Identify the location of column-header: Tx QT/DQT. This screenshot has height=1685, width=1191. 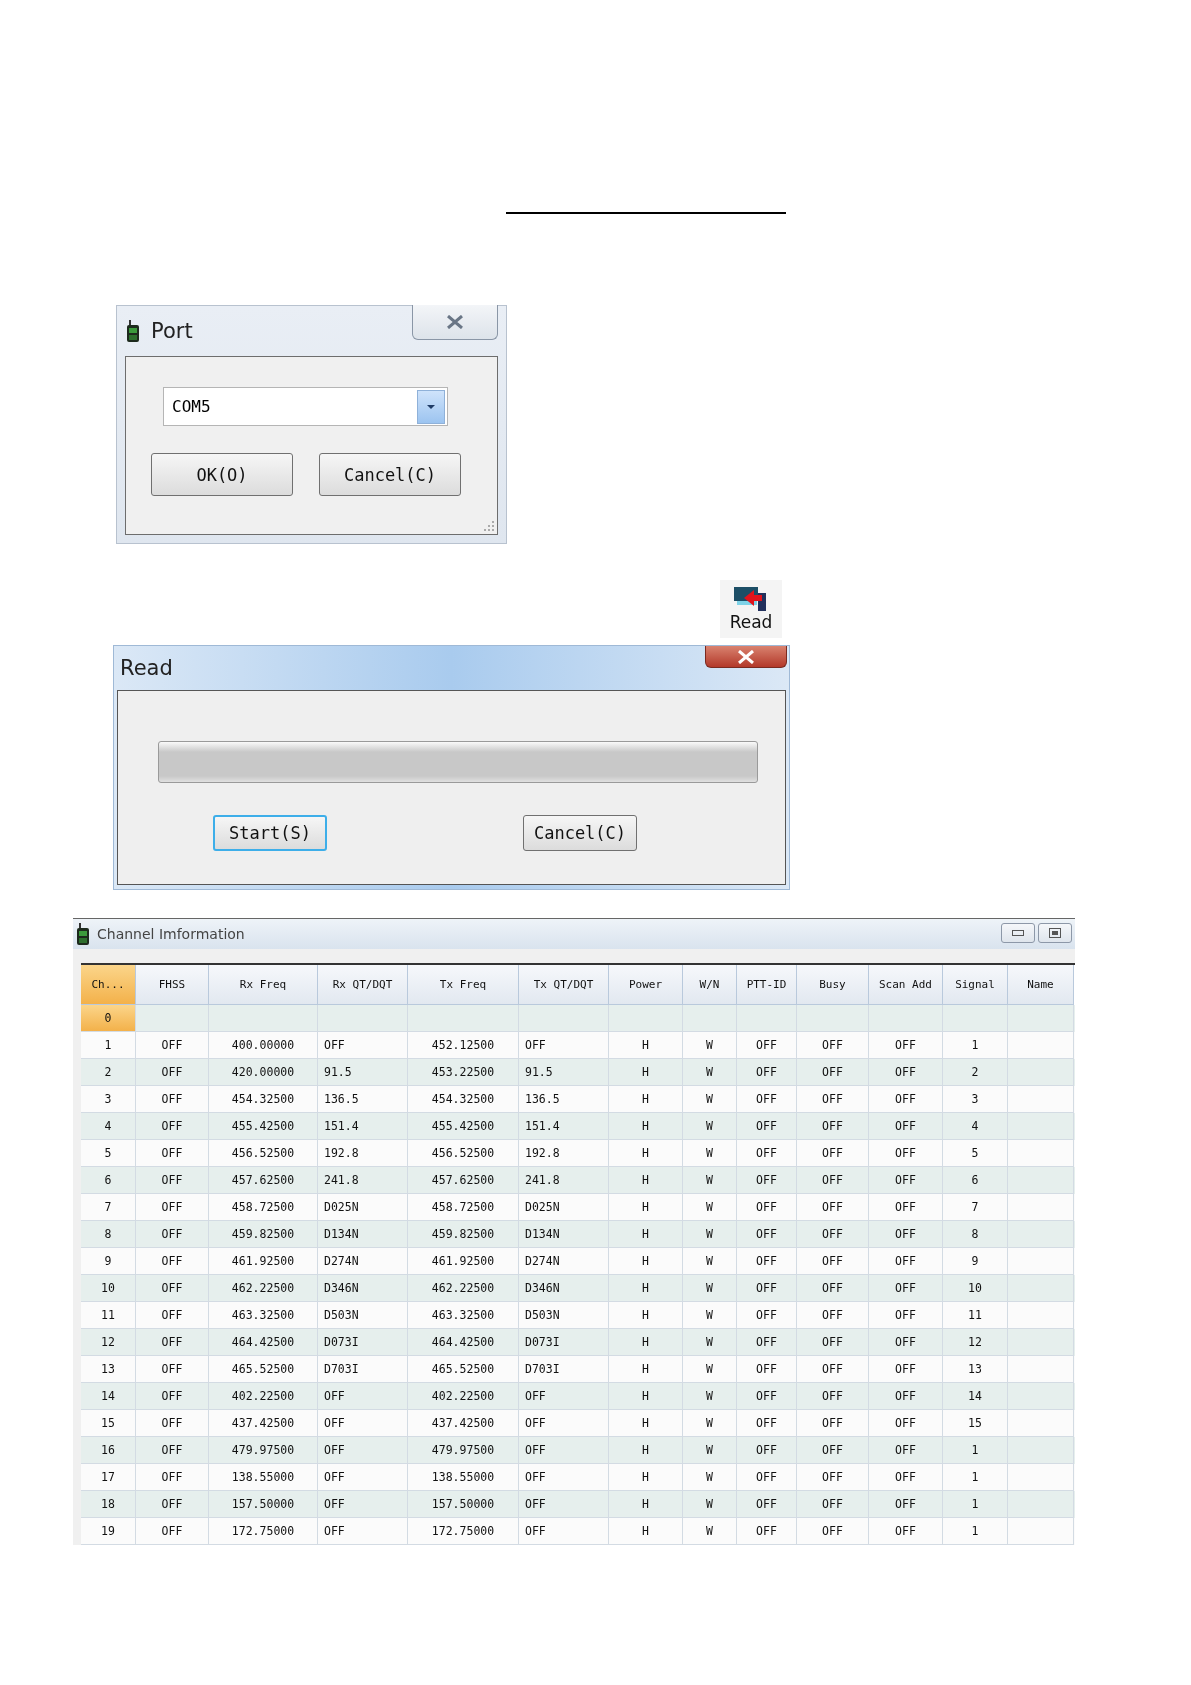
(564, 985).